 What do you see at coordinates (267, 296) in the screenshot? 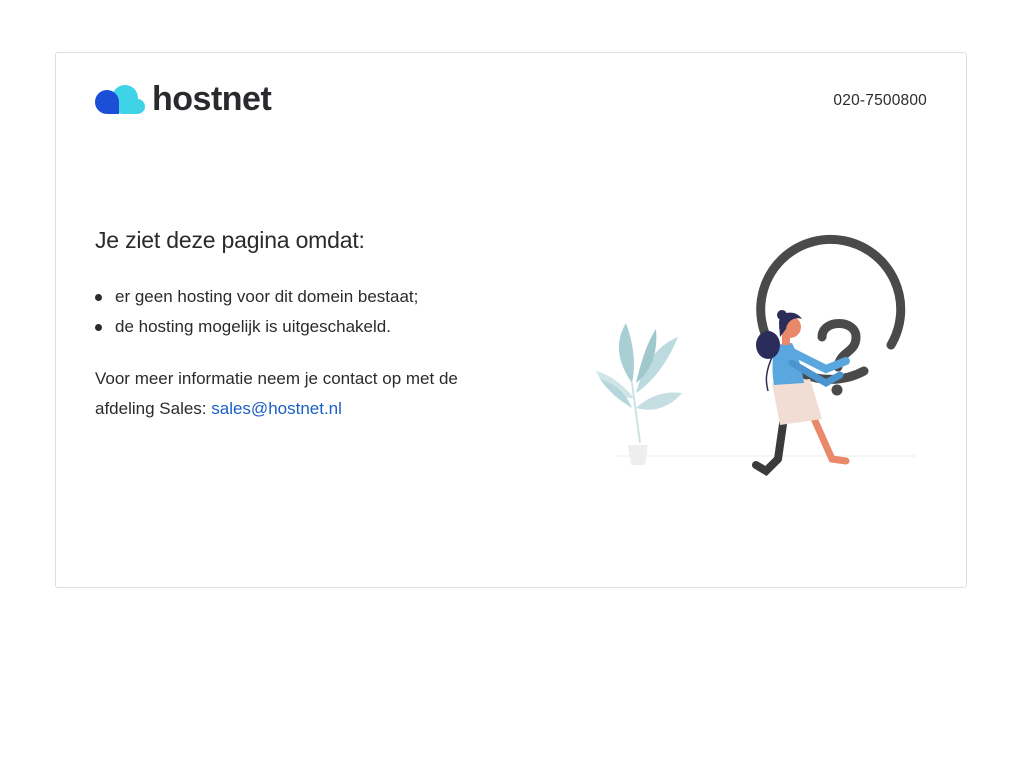
I see `reason-text: er geen hosting voor dit domein bestaat;` at bounding box center [267, 296].